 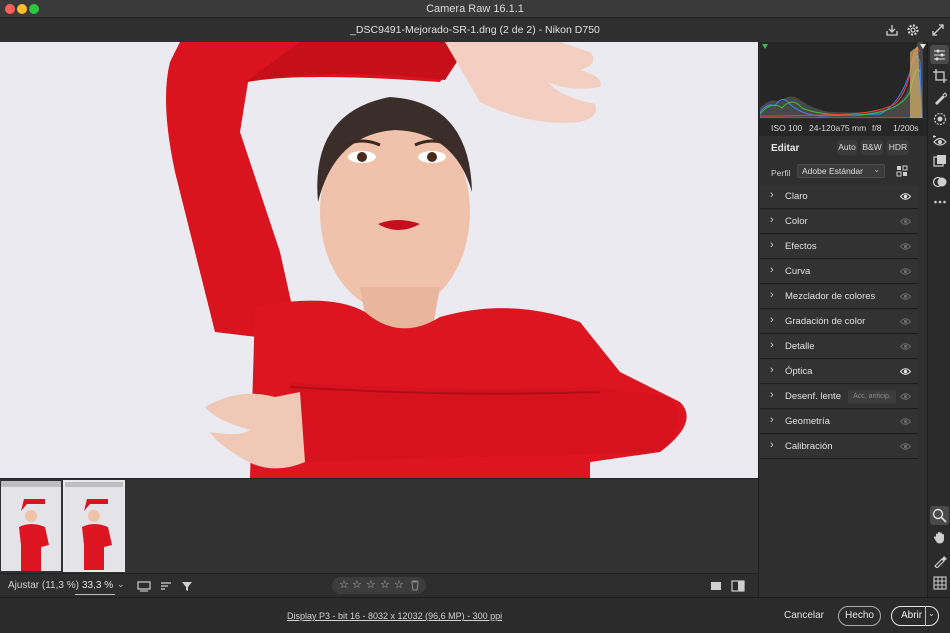 What do you see at coordinates (839, 372) in the screenshot?
I see `section-optica: › Óptica` at bounding box center [839, 372].